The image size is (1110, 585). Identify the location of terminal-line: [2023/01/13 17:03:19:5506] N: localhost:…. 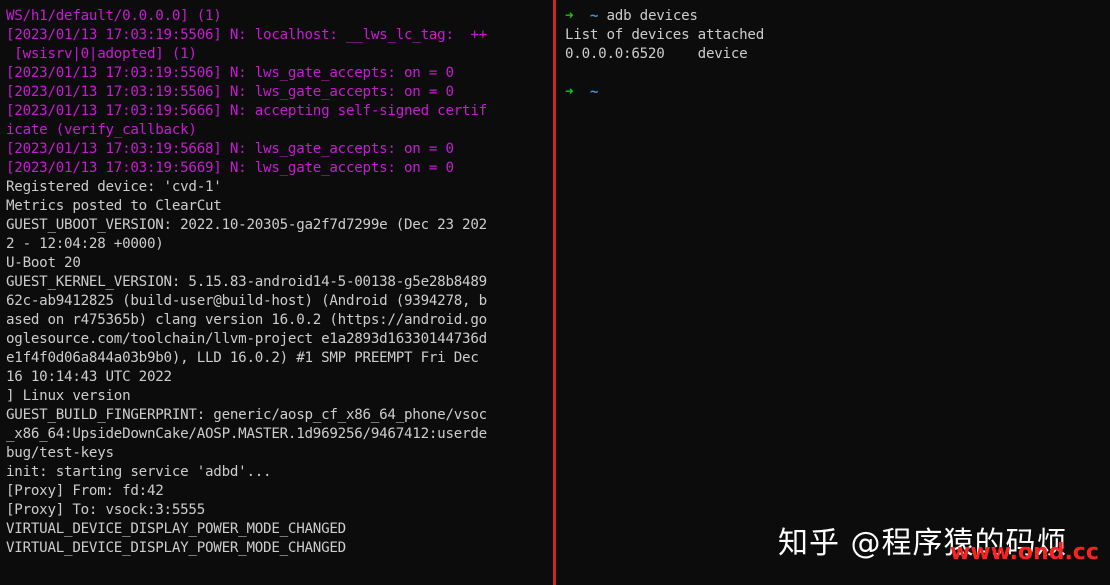
(246, 35).